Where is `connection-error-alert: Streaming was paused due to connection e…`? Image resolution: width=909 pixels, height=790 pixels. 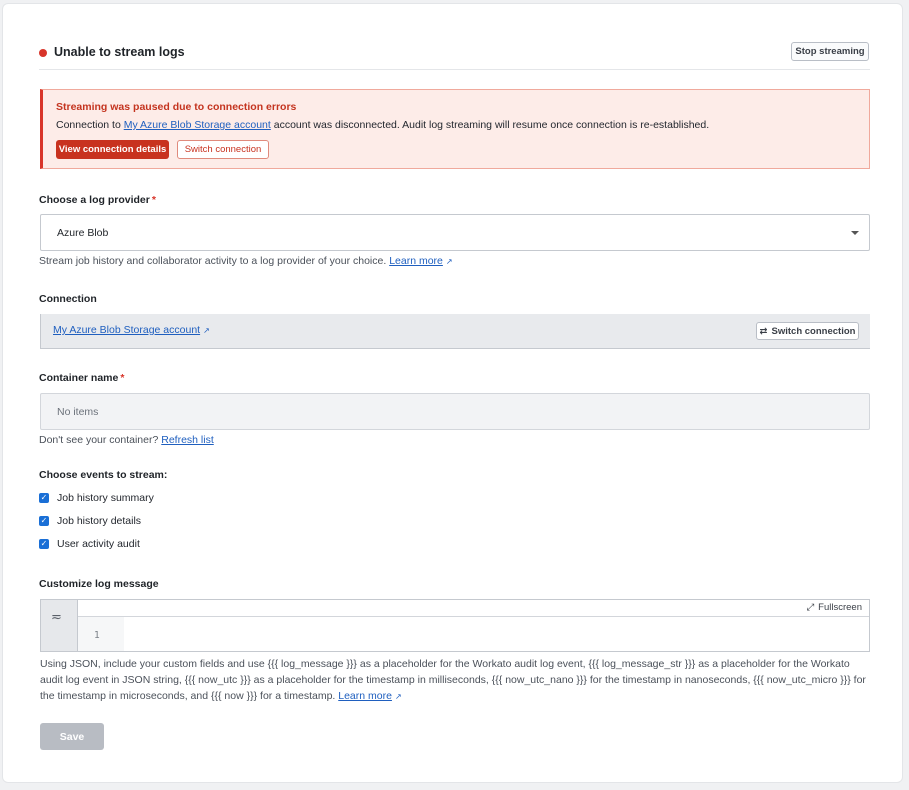
connection-error-alert: Streaming was paused due to connection e… is located at coordinates (455, 129).